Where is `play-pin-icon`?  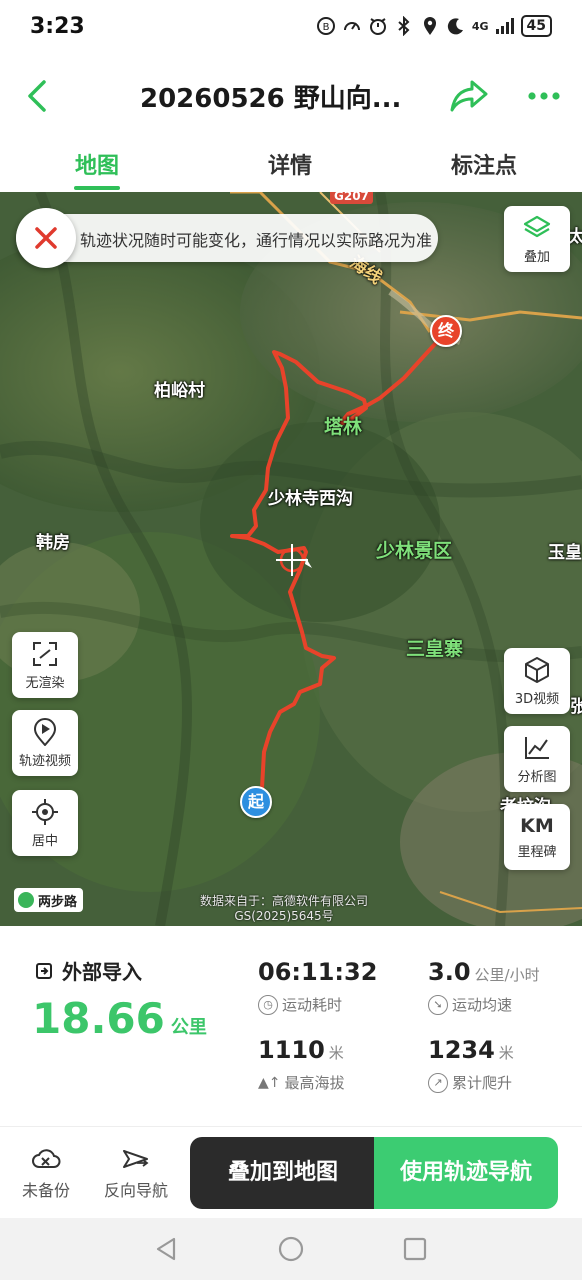
play-pin-icon is located at coordinates (45, 731).